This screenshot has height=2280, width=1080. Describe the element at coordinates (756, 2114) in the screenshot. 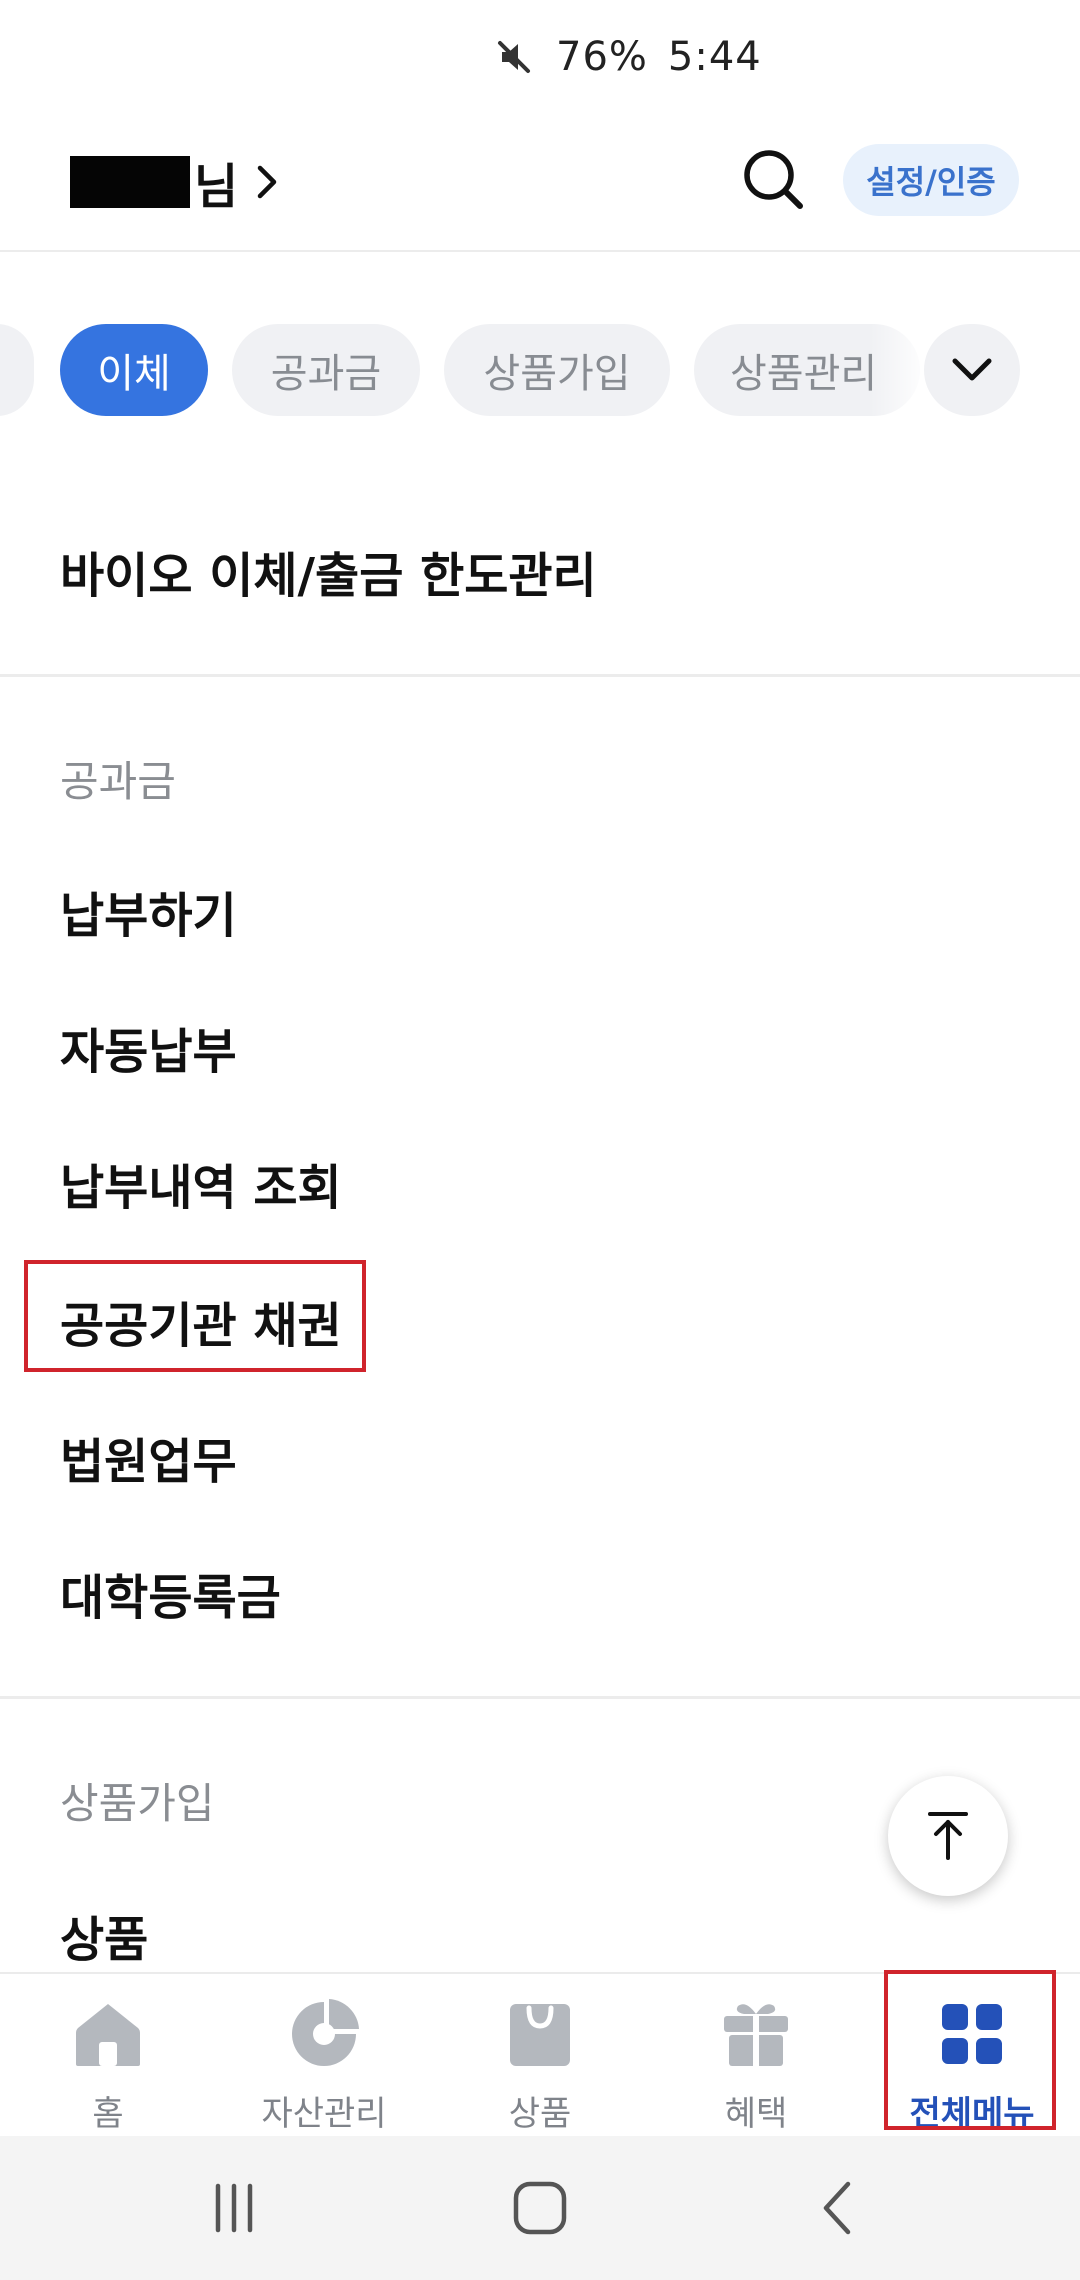

I see `nav-label-benefits: 혜택` at that location.